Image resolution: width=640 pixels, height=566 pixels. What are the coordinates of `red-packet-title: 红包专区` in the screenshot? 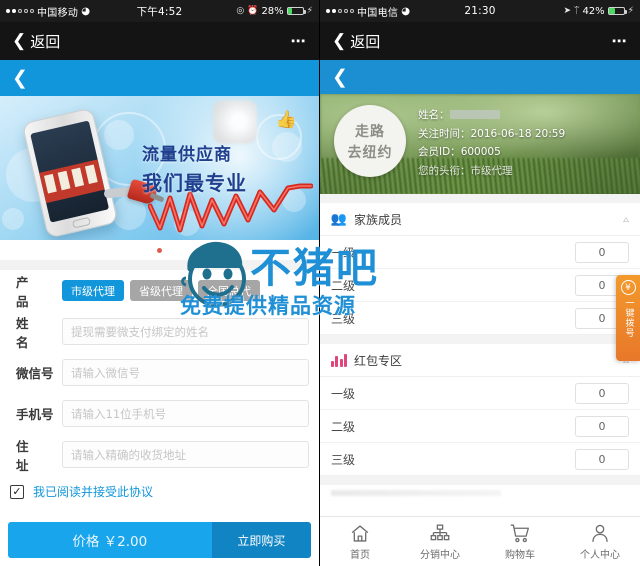 It's located at (378, 360).